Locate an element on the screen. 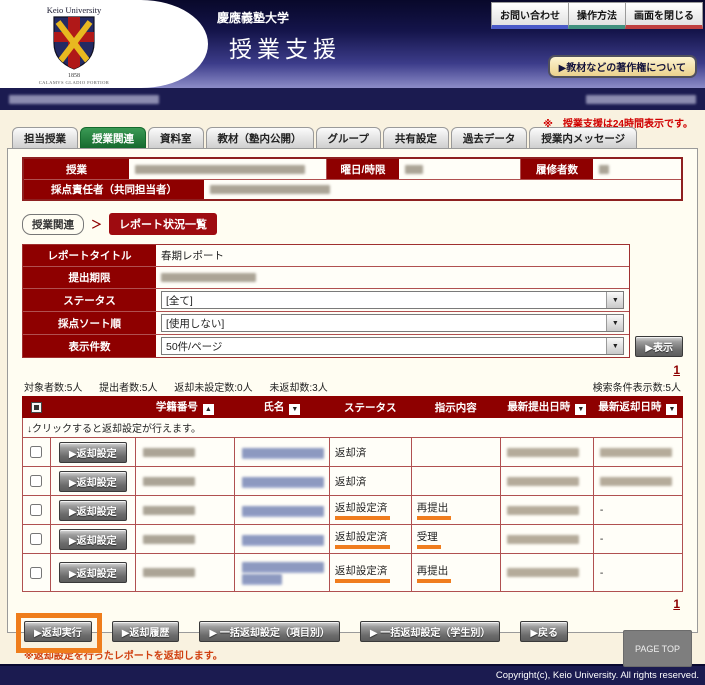  tab-past-data: 過去データ is located at coordinates (489, 137).